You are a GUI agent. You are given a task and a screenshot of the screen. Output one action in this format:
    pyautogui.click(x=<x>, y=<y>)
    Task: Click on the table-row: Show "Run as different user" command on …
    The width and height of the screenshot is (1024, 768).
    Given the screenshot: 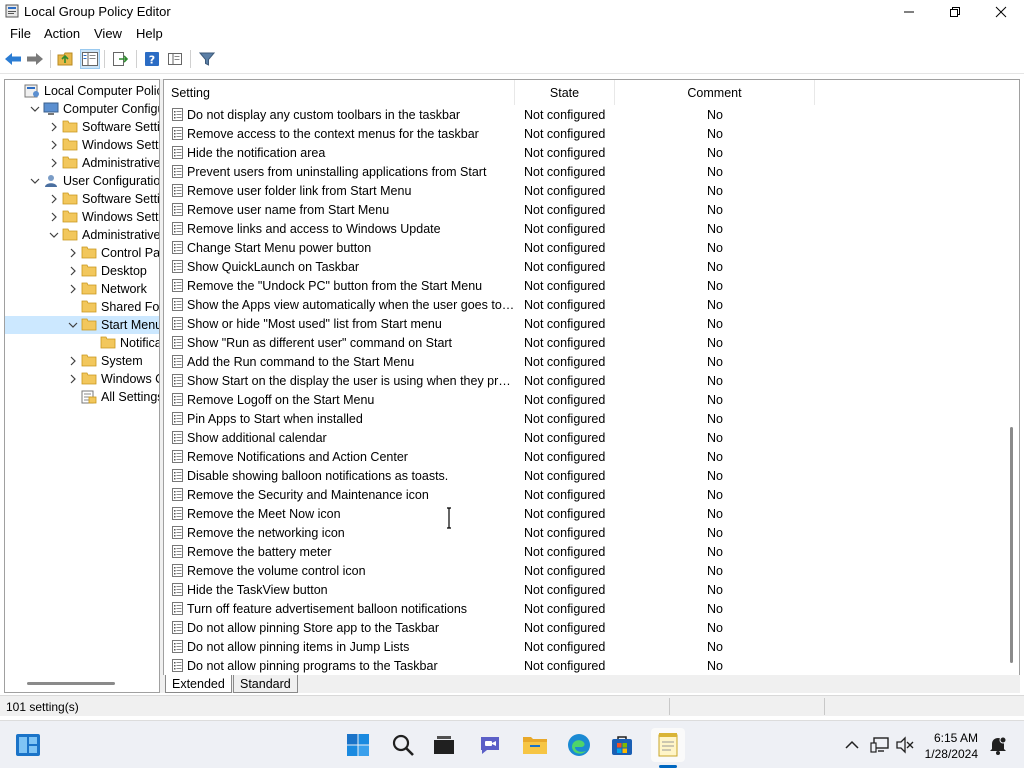 What is the action you would take?
    pyautogui.click(x=584, y=342)
    